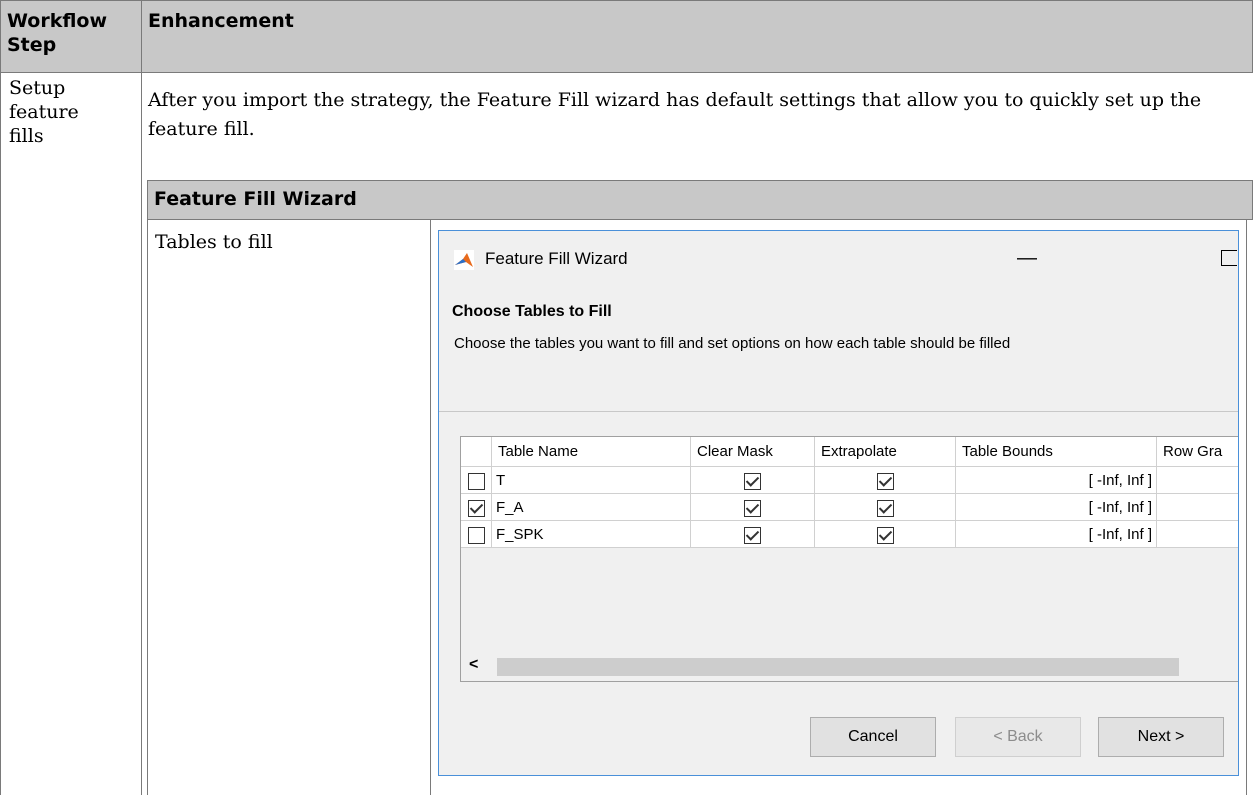  I want to click on enhancement-header: Enhancement, so click(697, 36).